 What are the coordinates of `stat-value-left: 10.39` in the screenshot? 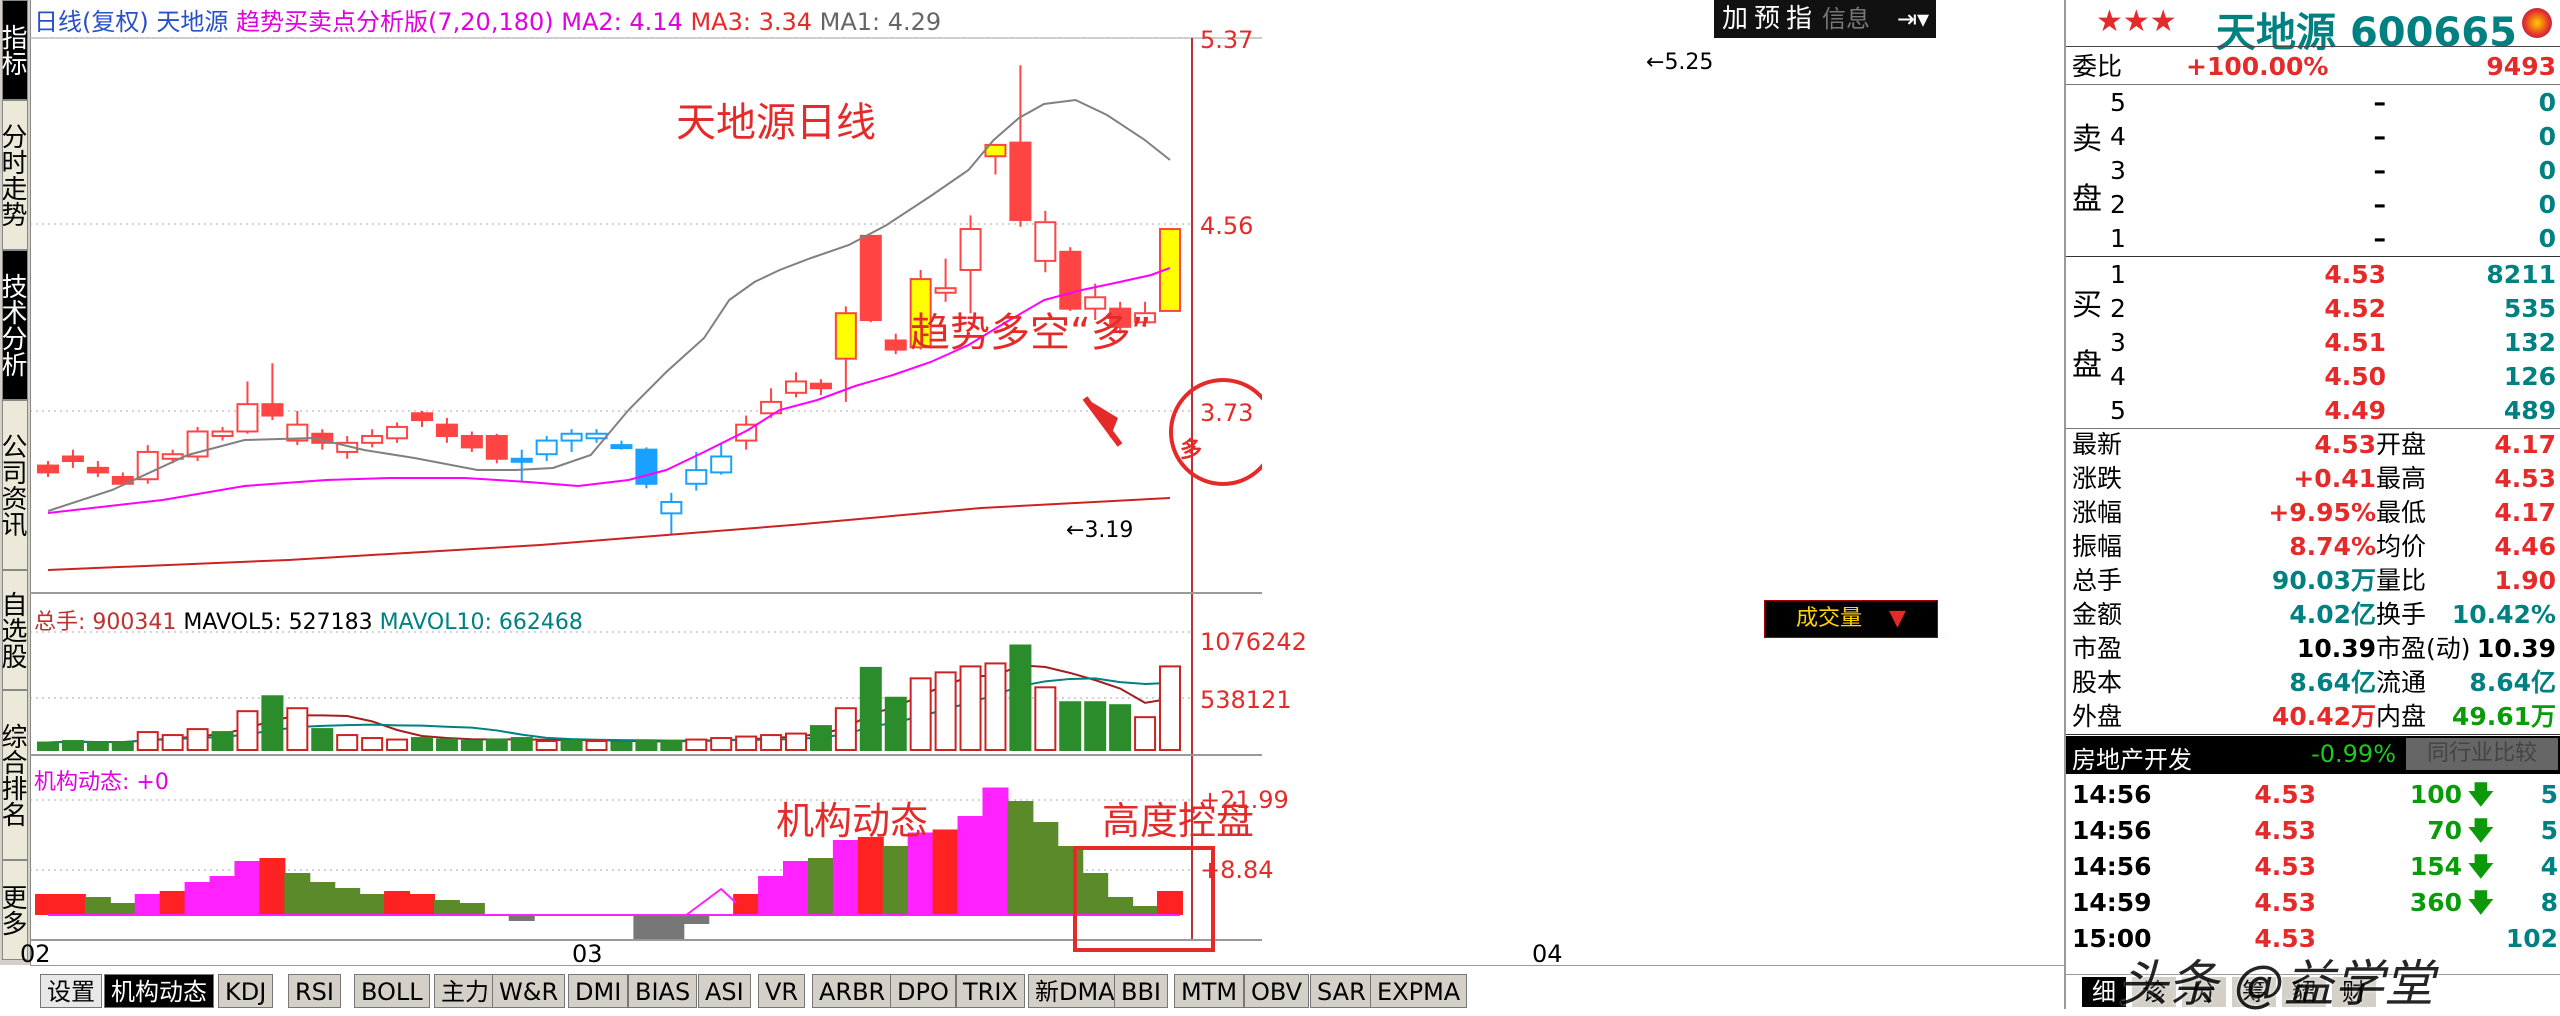 It's located at (2336, 648).